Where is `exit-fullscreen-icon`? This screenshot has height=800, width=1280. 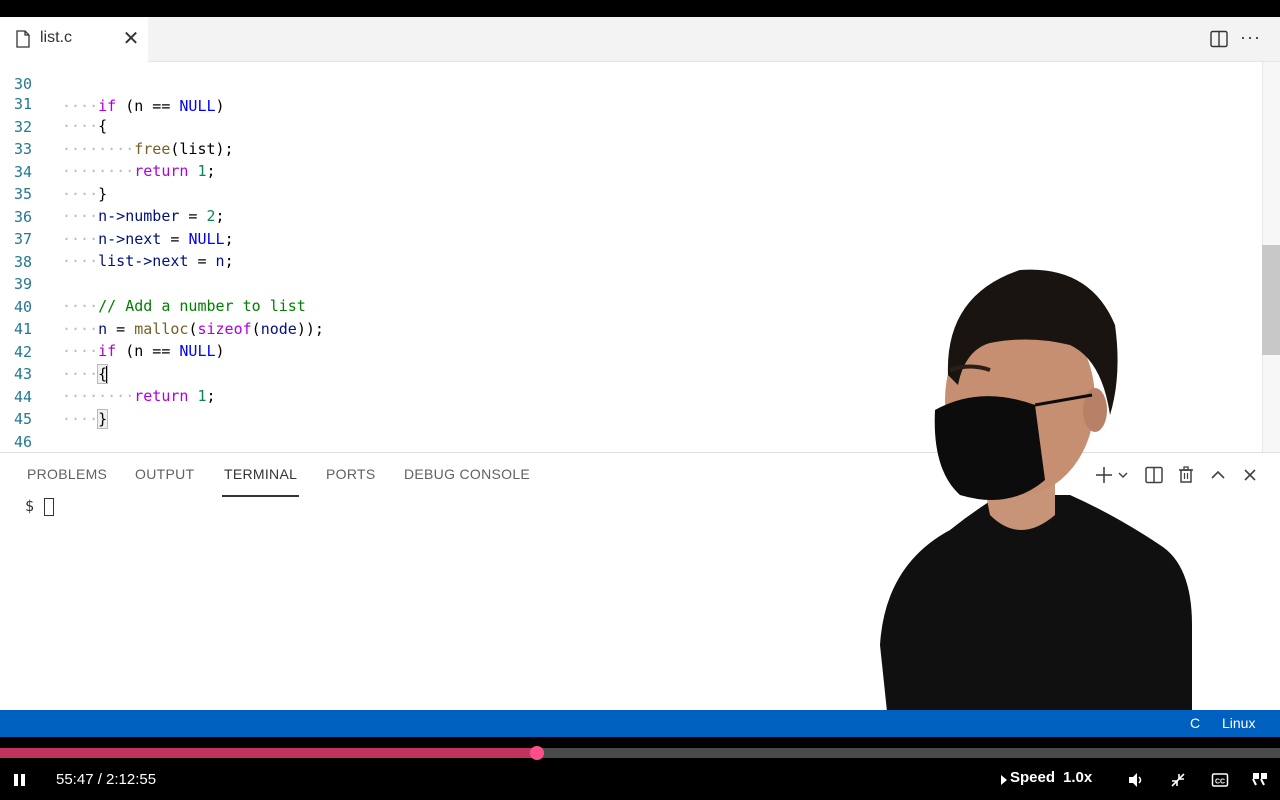
exit-fullscreen-icon is located at coordinates (1178, 782).